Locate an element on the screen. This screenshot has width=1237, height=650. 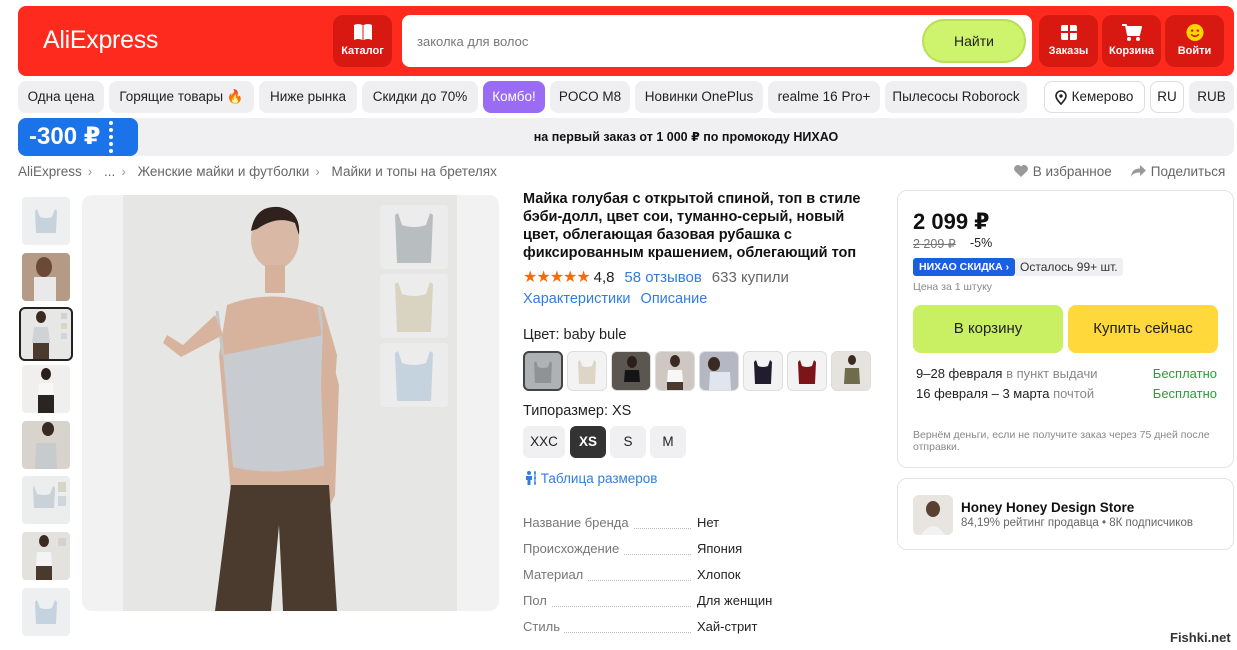
store-meta: 84,19% рейтинг продавца • 8К подписчиков is located at coordinates (1077, 523).